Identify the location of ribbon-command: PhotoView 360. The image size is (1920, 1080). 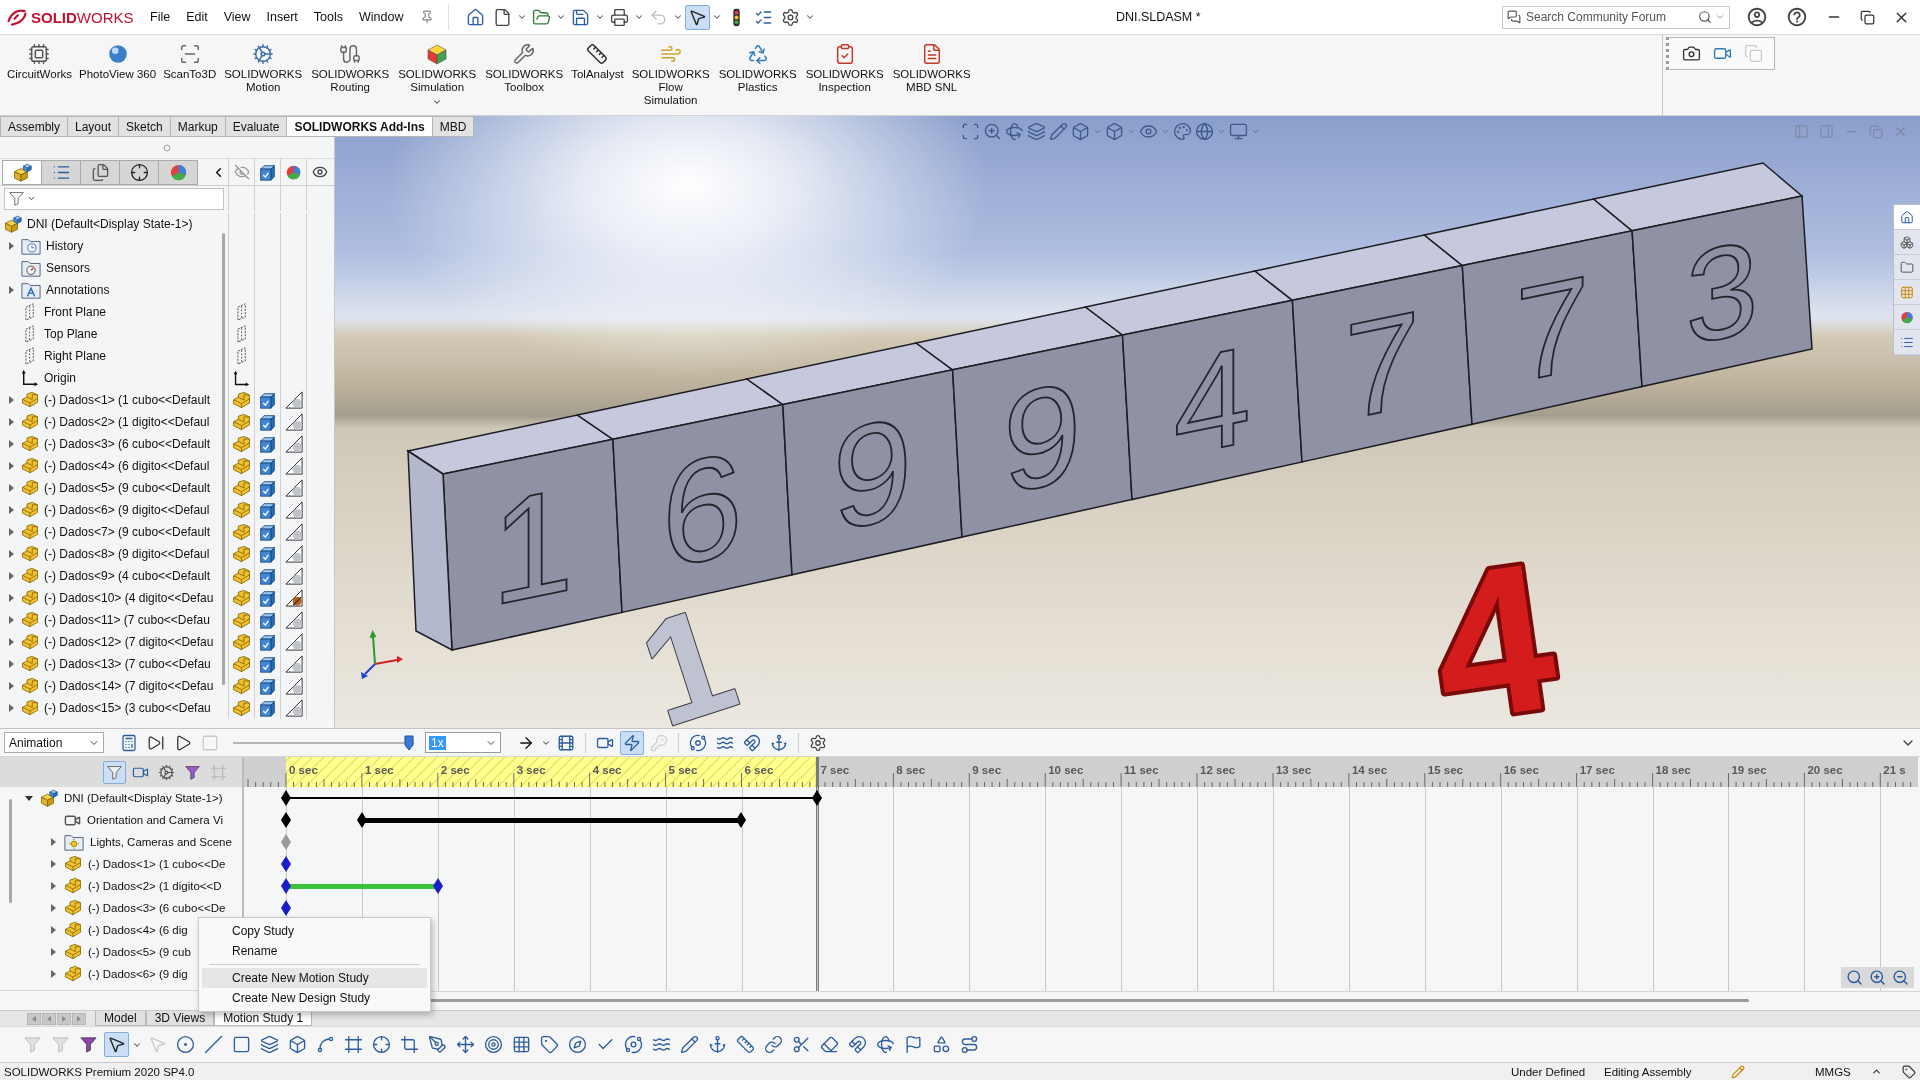
(117, 62).